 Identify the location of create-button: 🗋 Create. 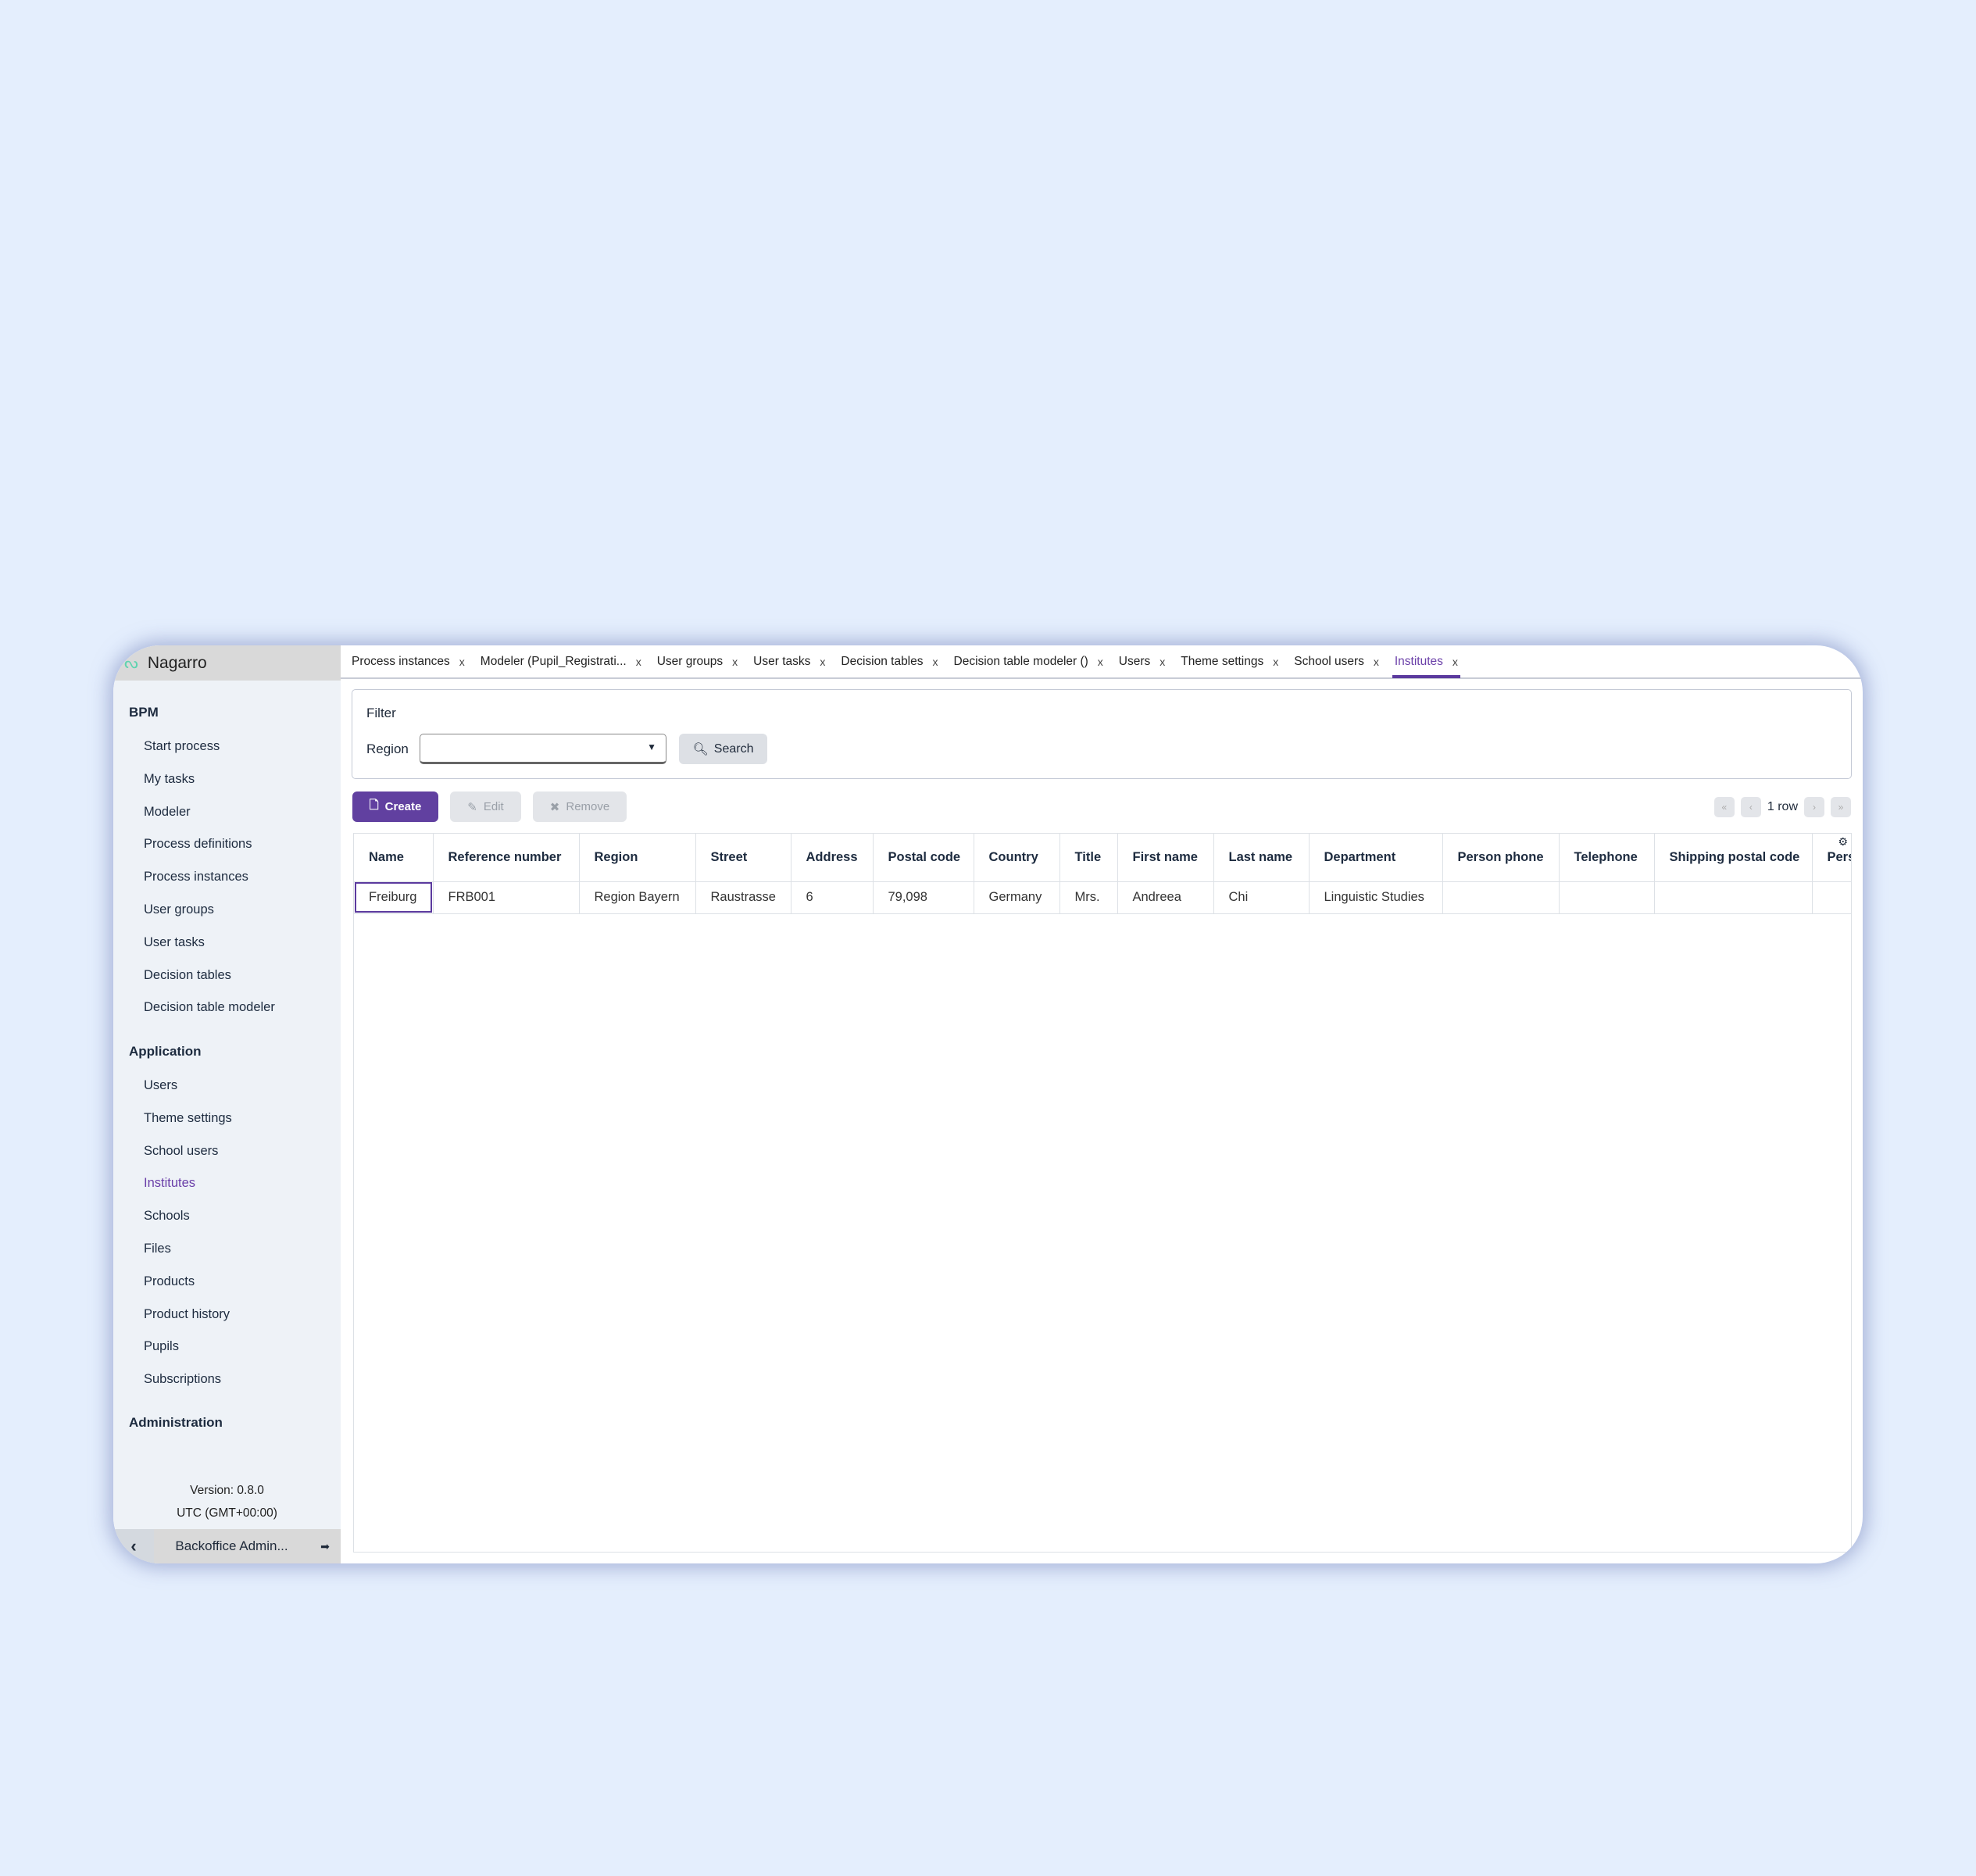
(395, 806).